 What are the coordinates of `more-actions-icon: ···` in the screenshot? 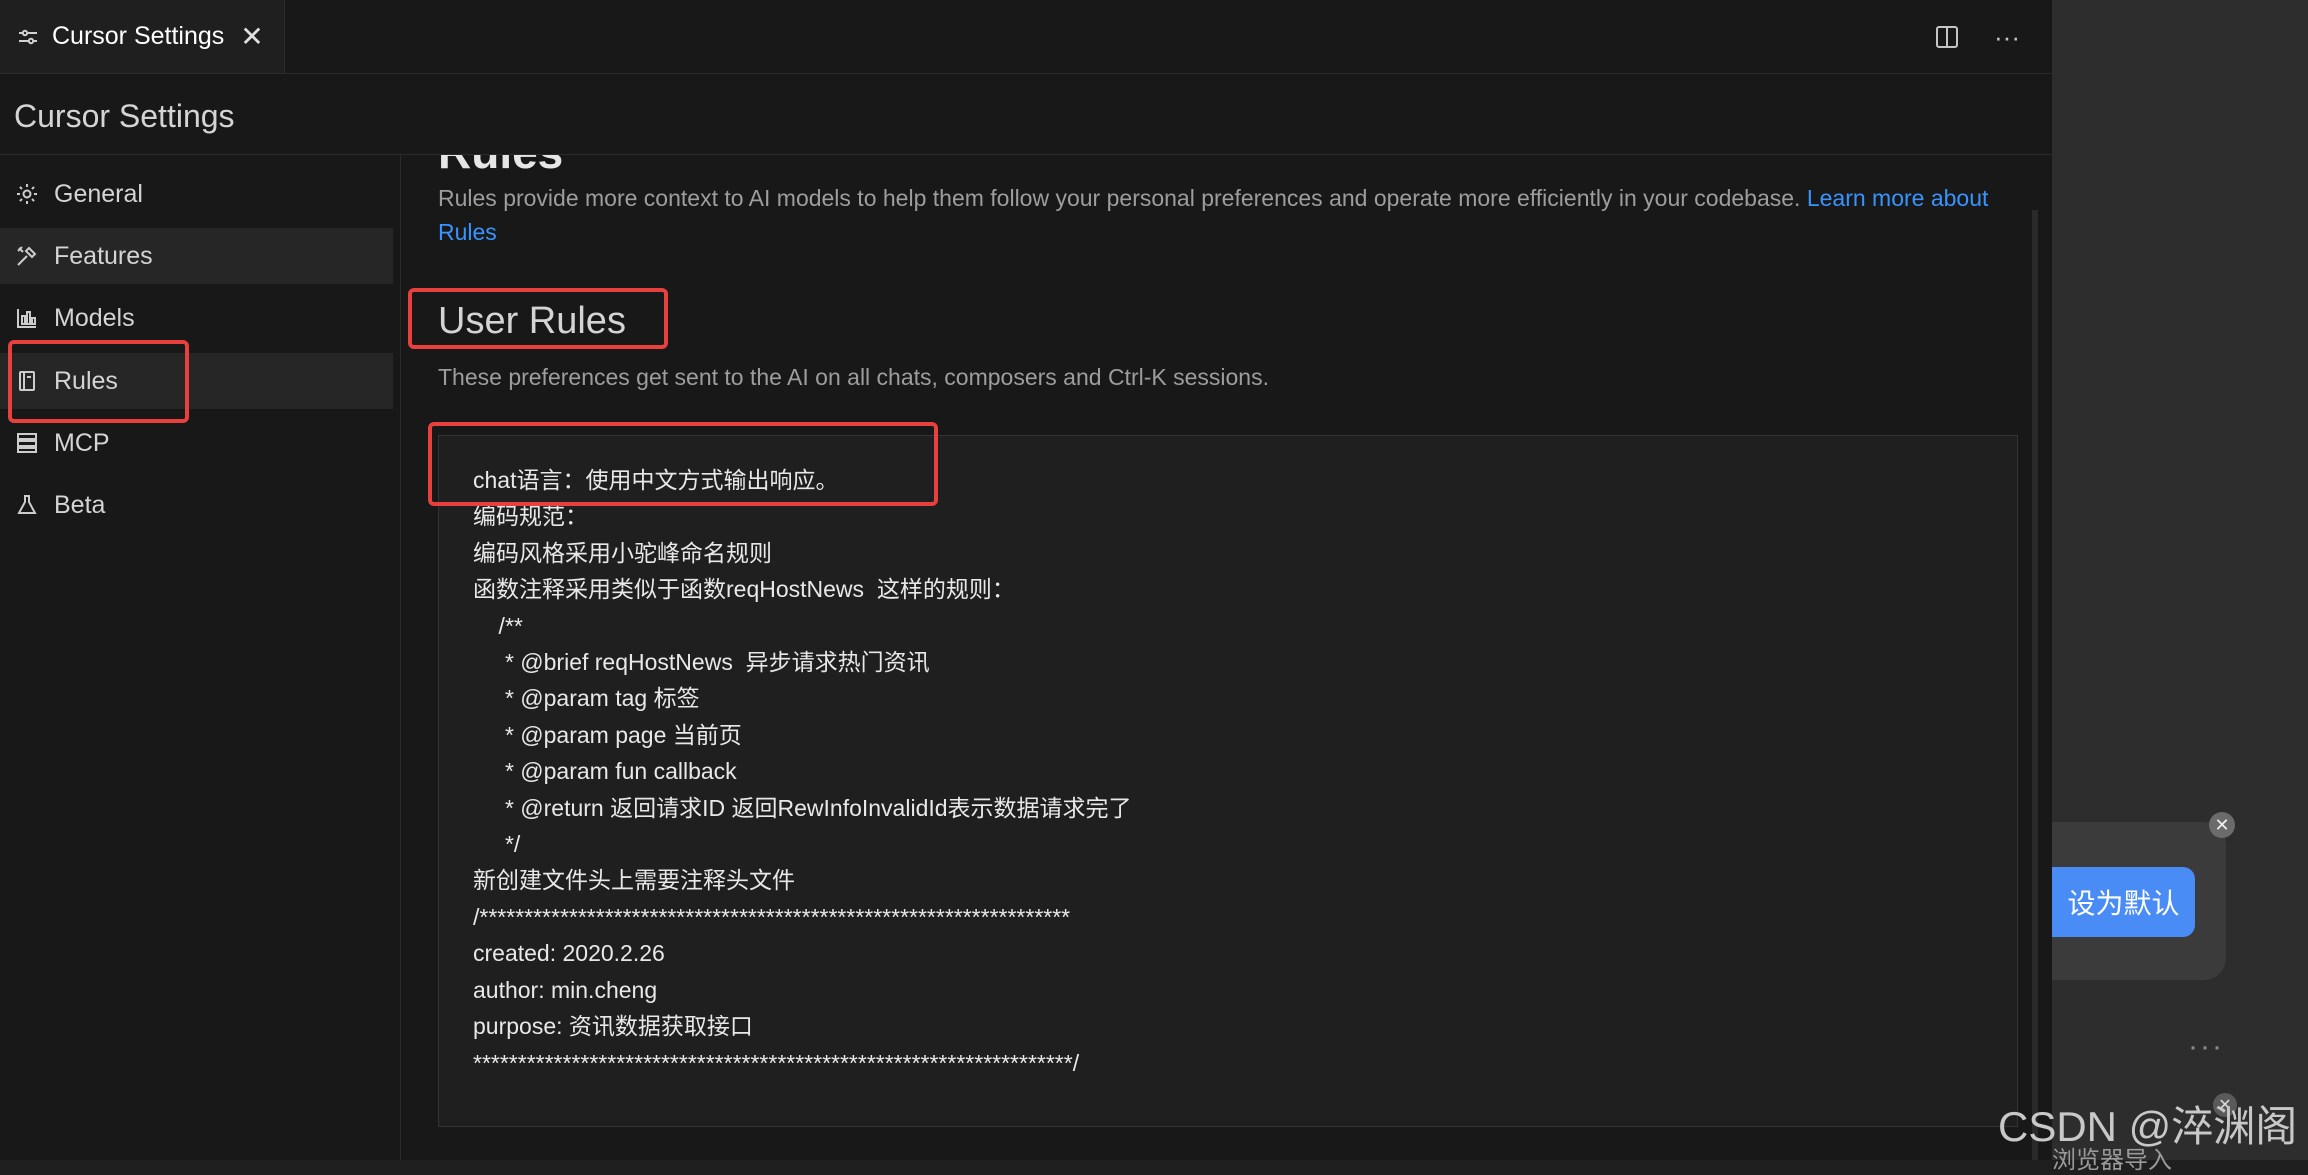 It's located at (2007, 37).